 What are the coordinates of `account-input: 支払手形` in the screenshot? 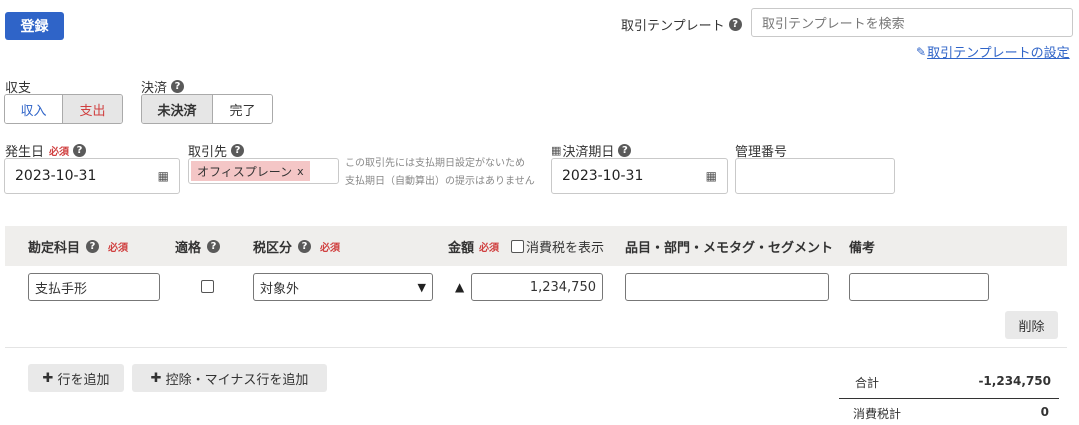 It's located at (94, 287).